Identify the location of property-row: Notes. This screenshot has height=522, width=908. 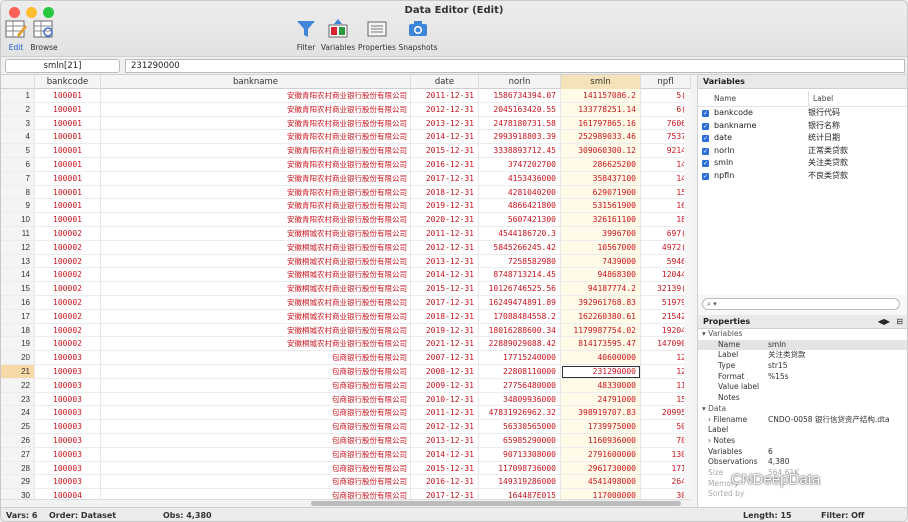
(802, 398).